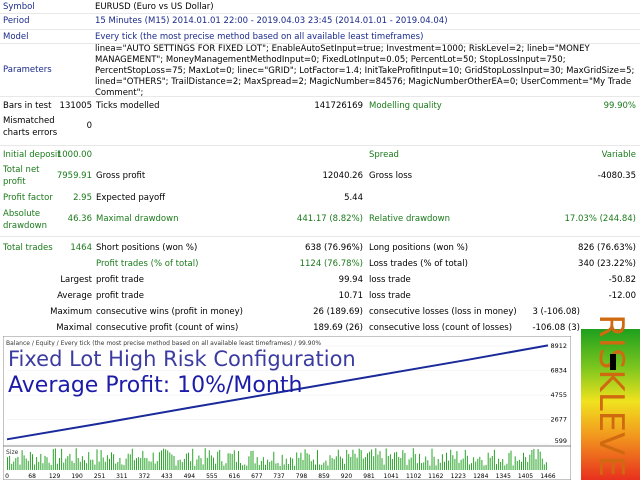 Image resolution: width=640 pixels, height=480 pixels. I want to click on grossloss-value: -4080.35, so click(616, 176).